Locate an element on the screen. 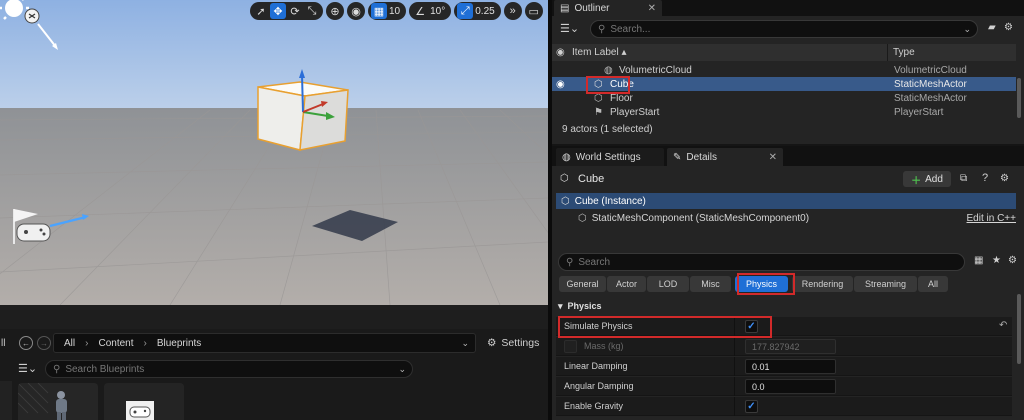  outliner-row-floor: ⬡ Floor StaticMeshActor is located at coordinates (784, 98).